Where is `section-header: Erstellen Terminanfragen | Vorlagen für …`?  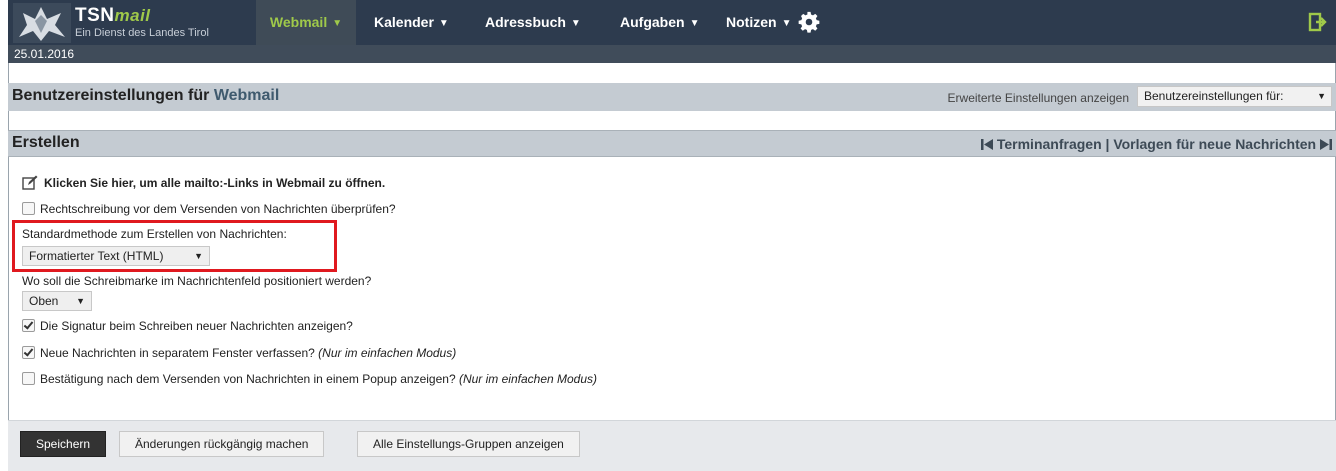
section-header: Erstellen Terminanfragen | Vorlagen für … is located at coordinates (672, 143).